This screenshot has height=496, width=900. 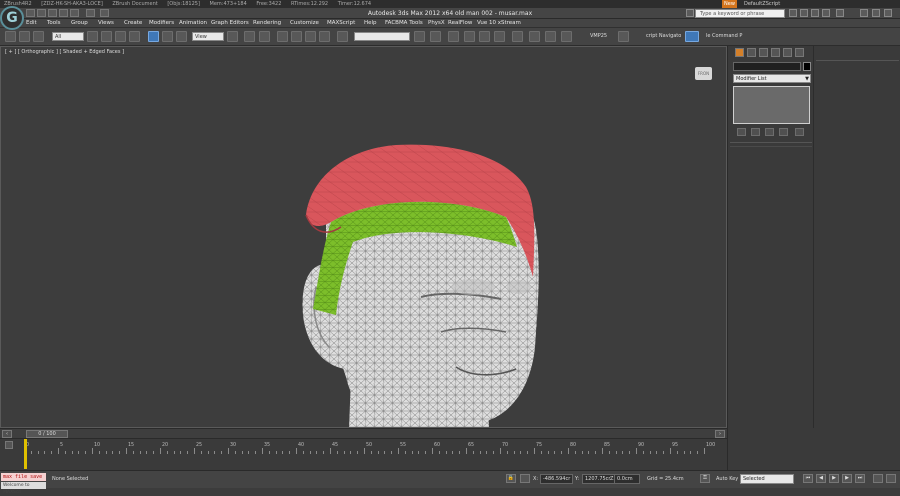 What do you see at coordinates (771, 105) in the screenshot?
I see `modifier-stack` at bounding box center [771, 105].